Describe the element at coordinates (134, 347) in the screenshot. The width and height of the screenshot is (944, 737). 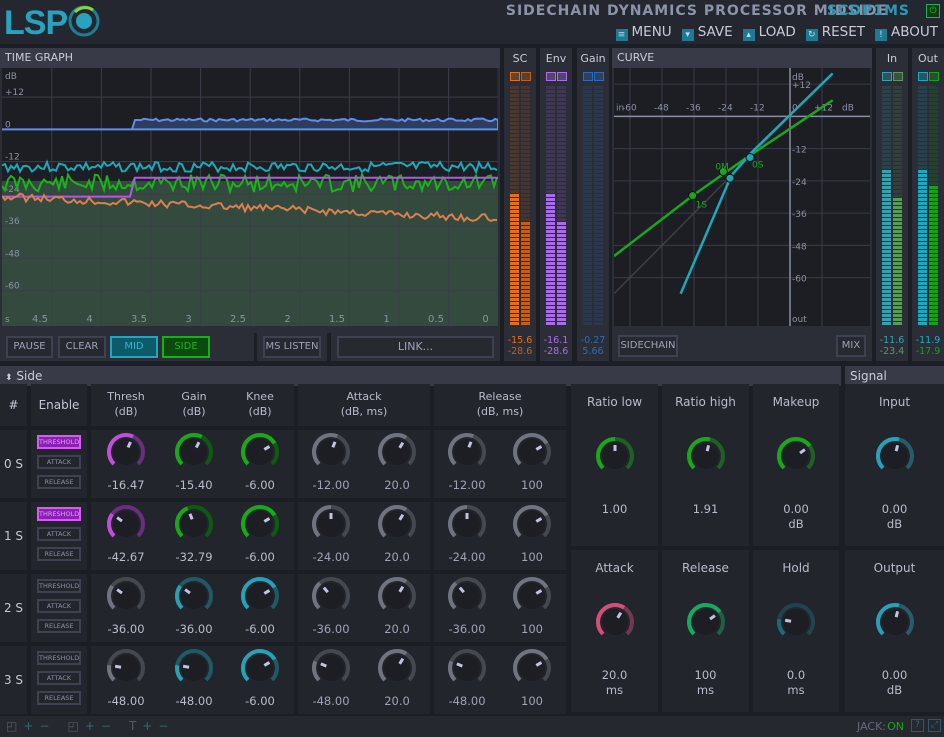
I see `mid-button: MID` at that location.